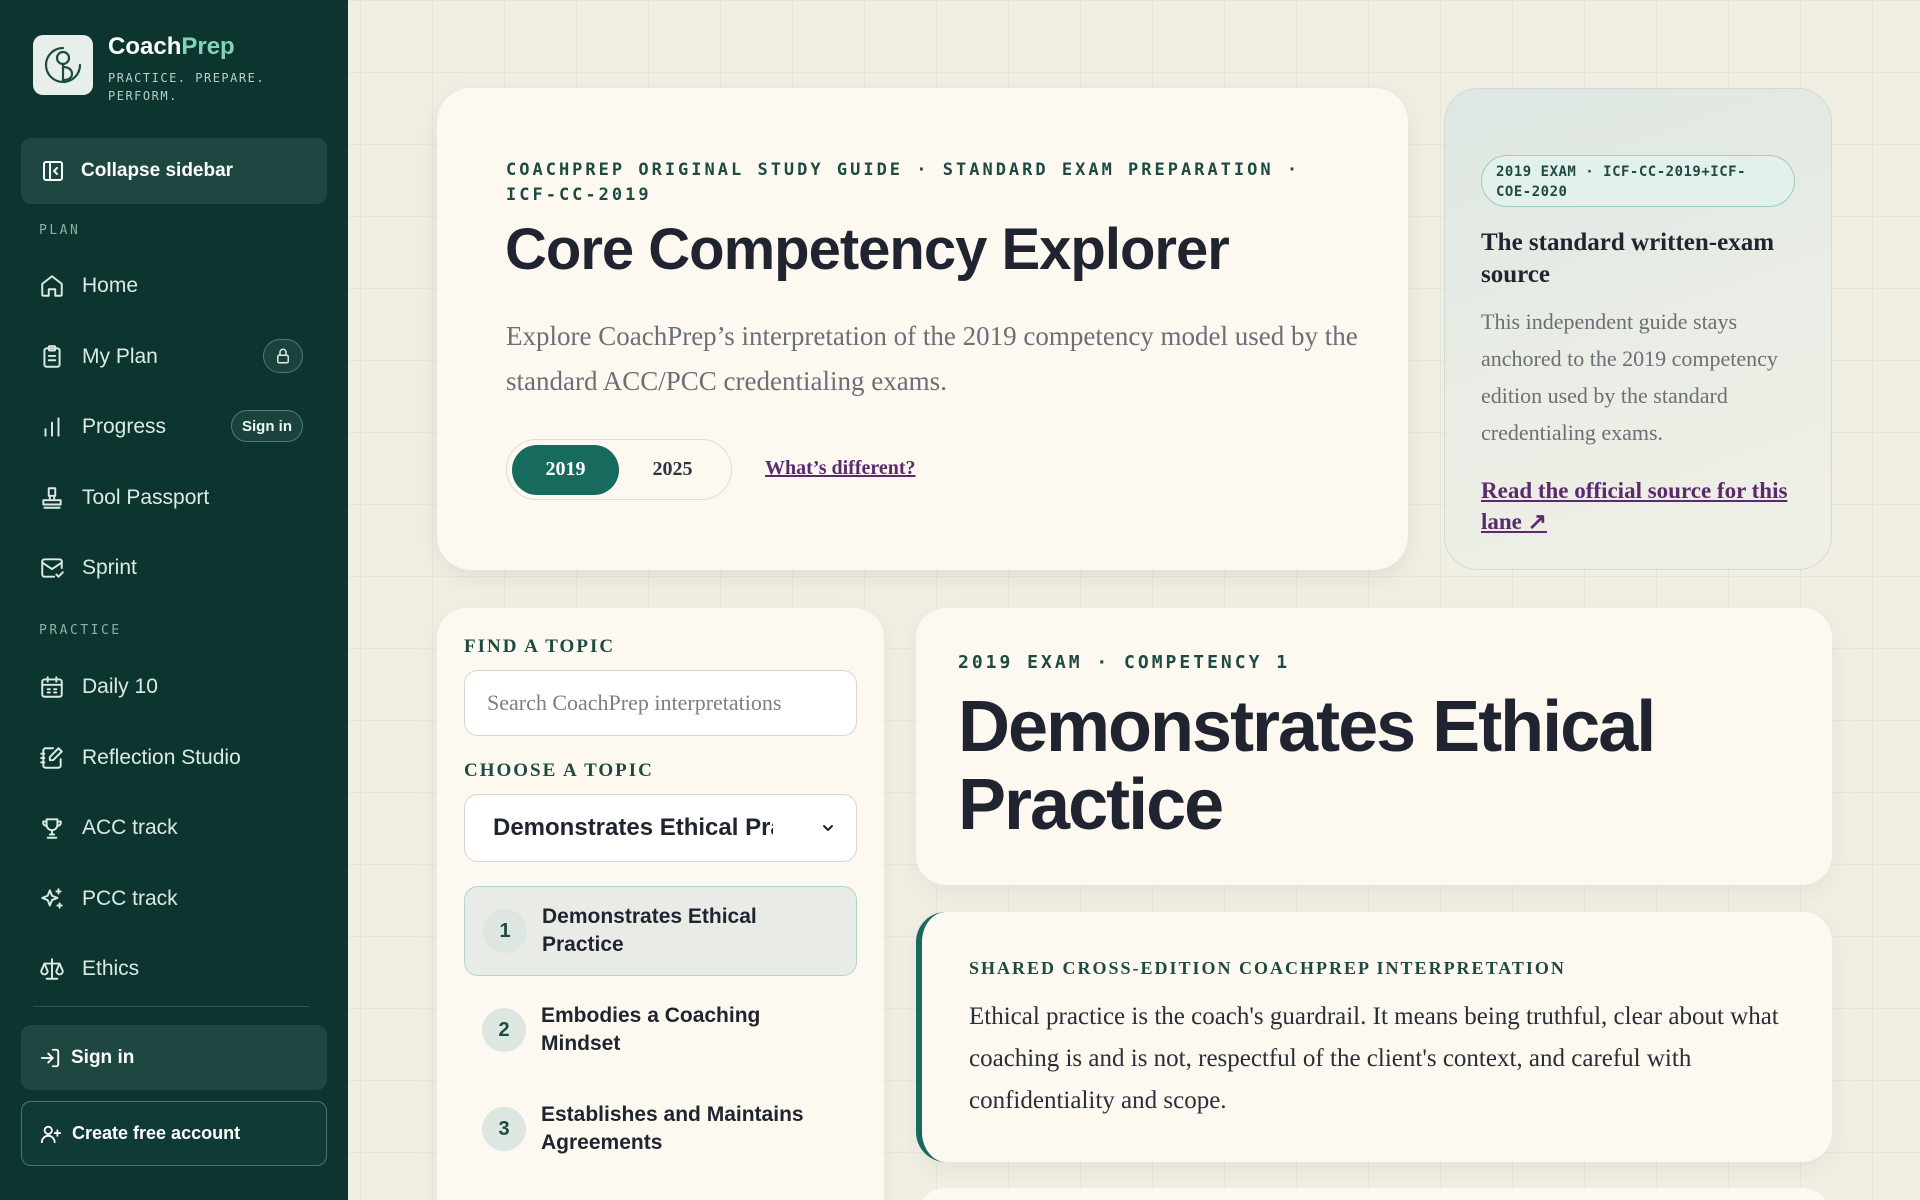 This screenshot has width=1920, height=1200. Describe the element at coordinates (146, 497) in the screenshot. I see `sidebar-item-label: Tool Passport` at that location.